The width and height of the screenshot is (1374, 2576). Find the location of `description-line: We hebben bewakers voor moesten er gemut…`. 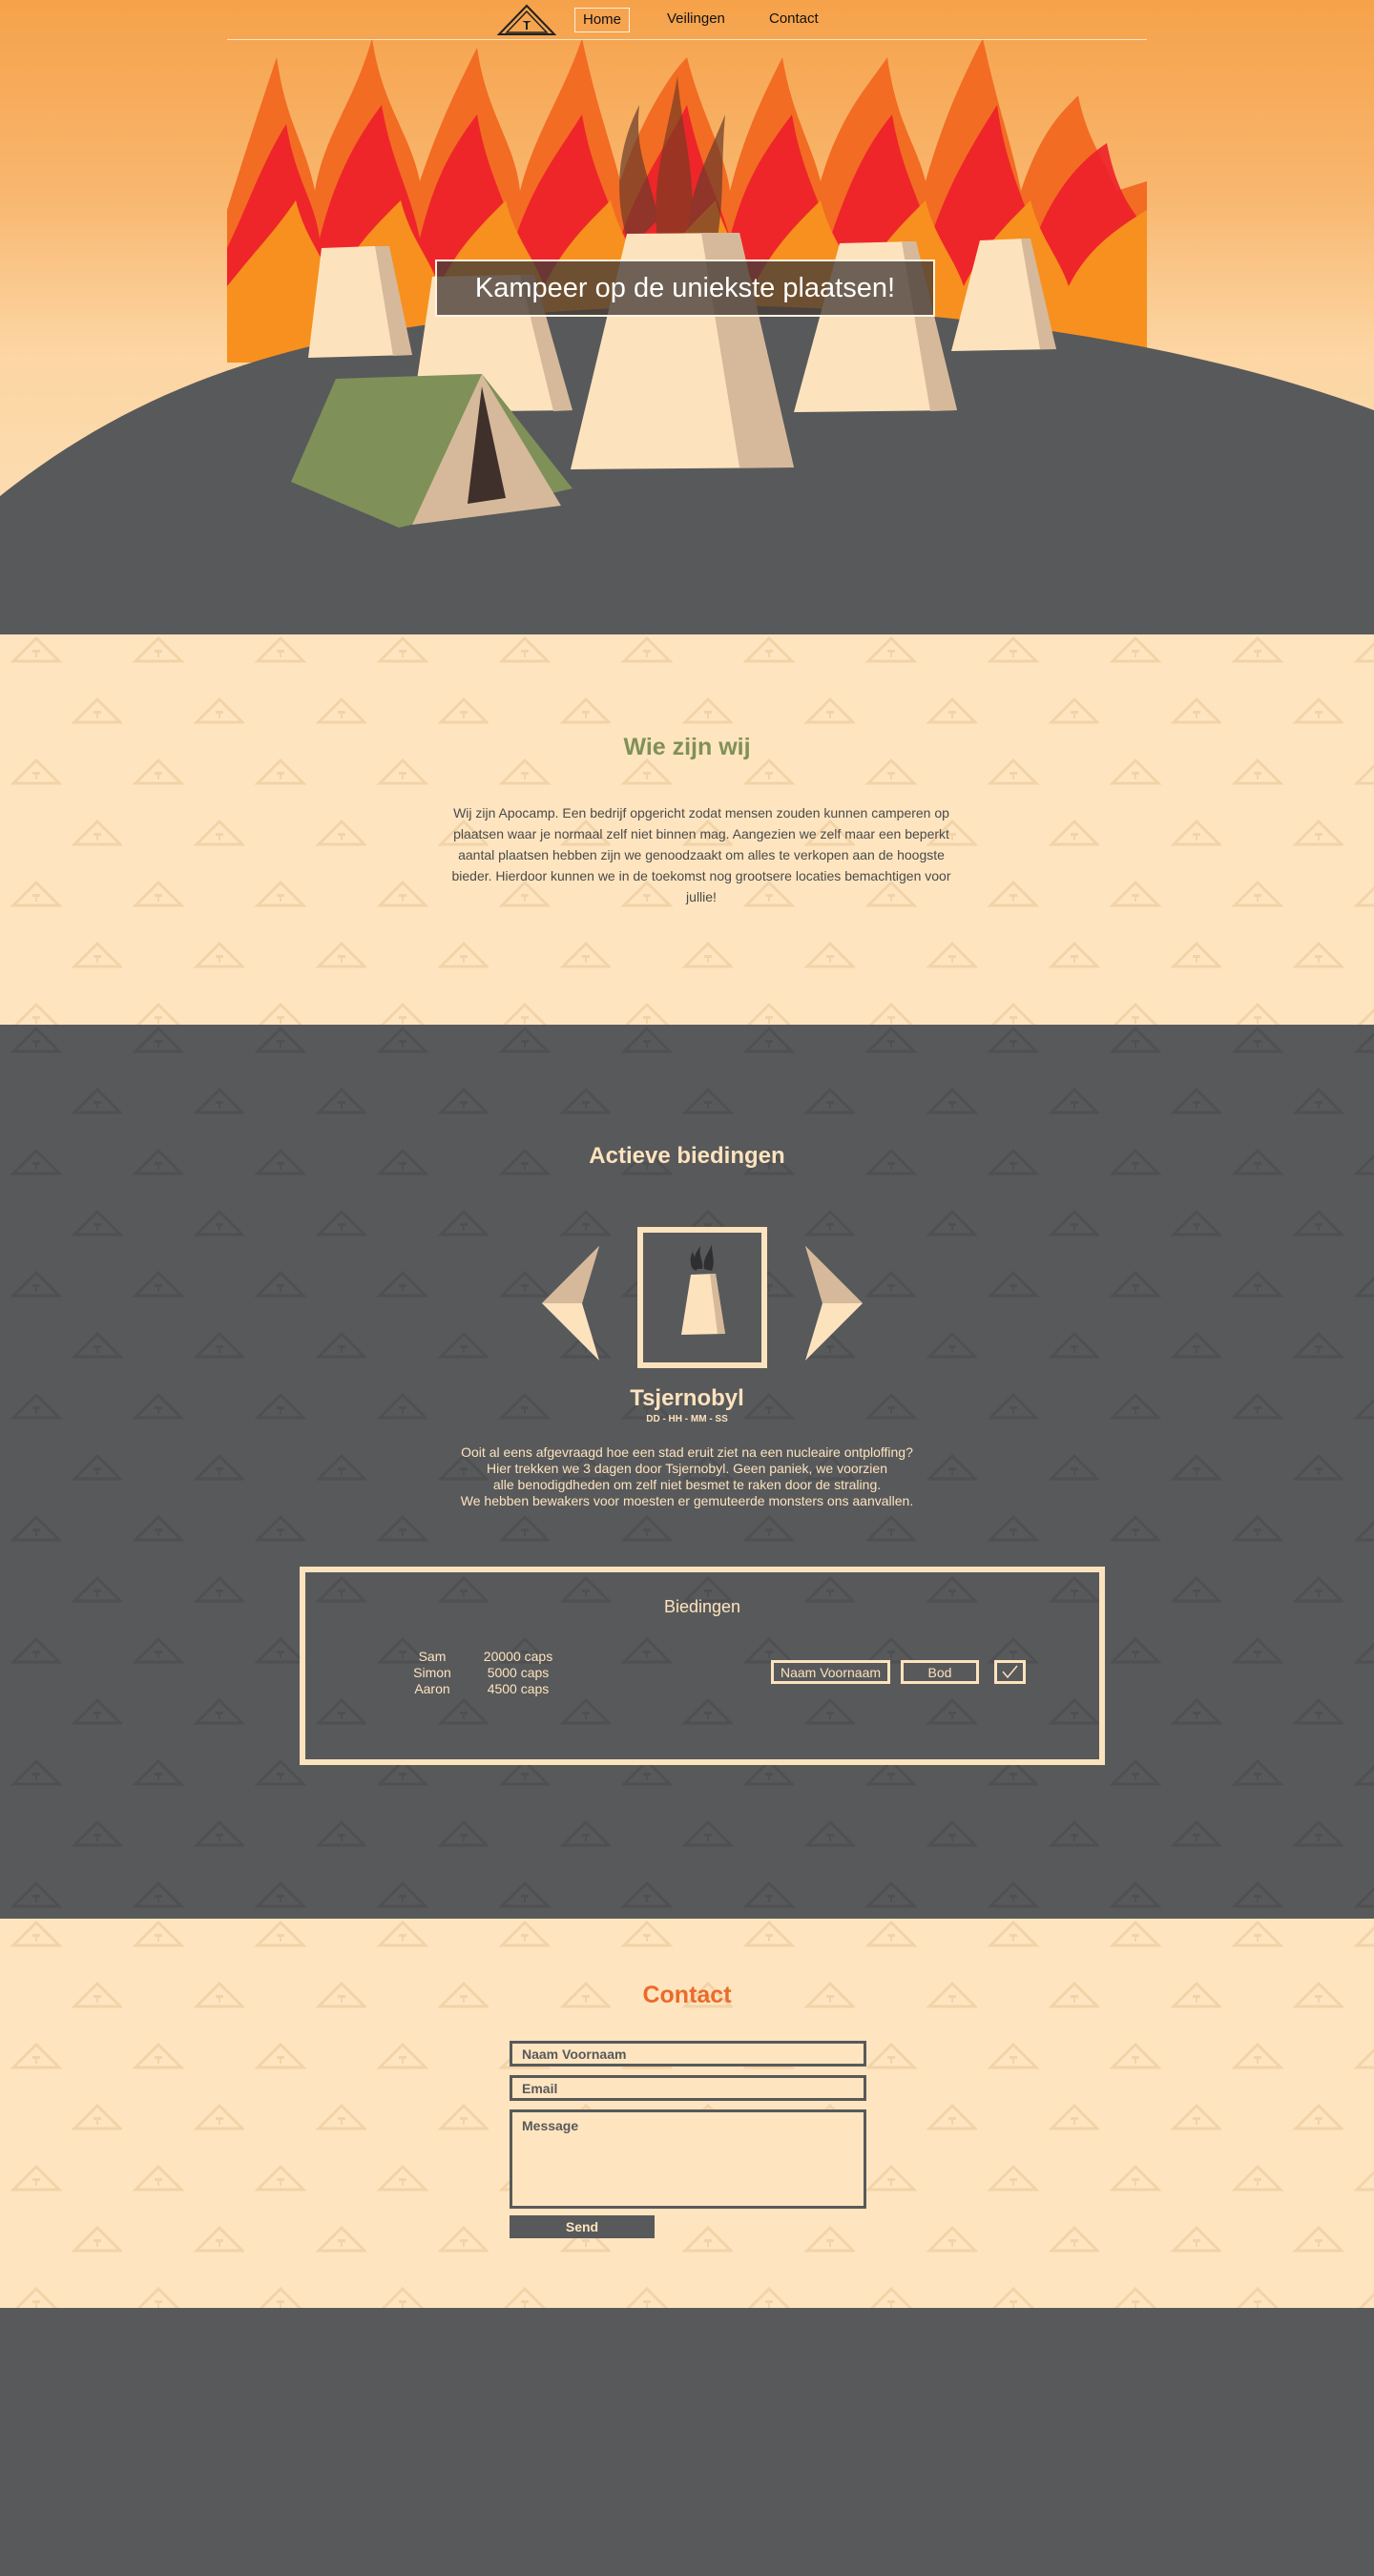

description-line: We hebben bewakers voor moesten er gemut… is located at coordinates (687, 1500).